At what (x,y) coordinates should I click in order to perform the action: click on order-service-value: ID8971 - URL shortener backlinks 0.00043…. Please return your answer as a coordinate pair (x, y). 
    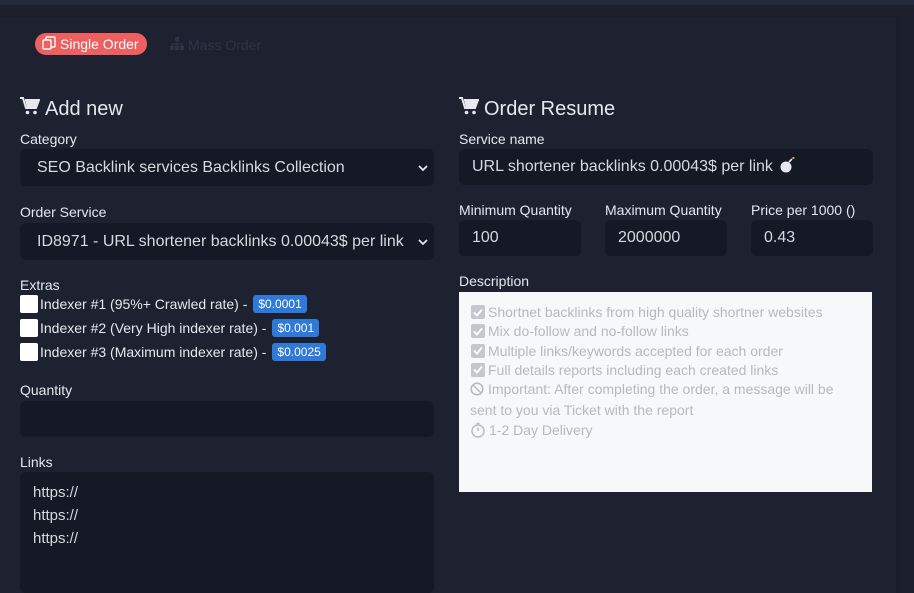
    Looking at the image, I should click on (220, 241).